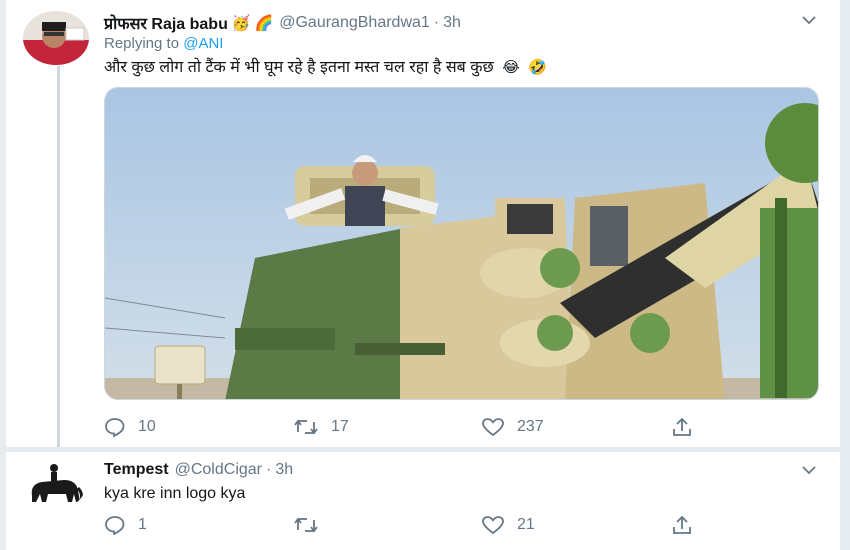  Describe the element at coordinates (142, 524) in the screenshot. I see `reply-count: 1` at that location.